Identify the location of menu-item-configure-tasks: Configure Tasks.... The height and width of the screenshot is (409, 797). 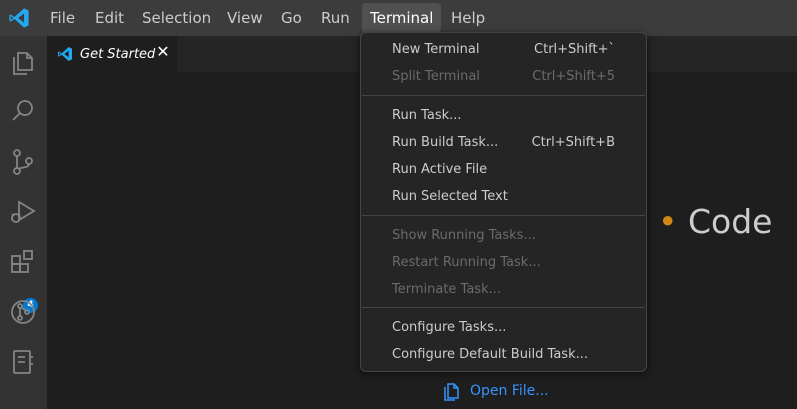
(503, 328).